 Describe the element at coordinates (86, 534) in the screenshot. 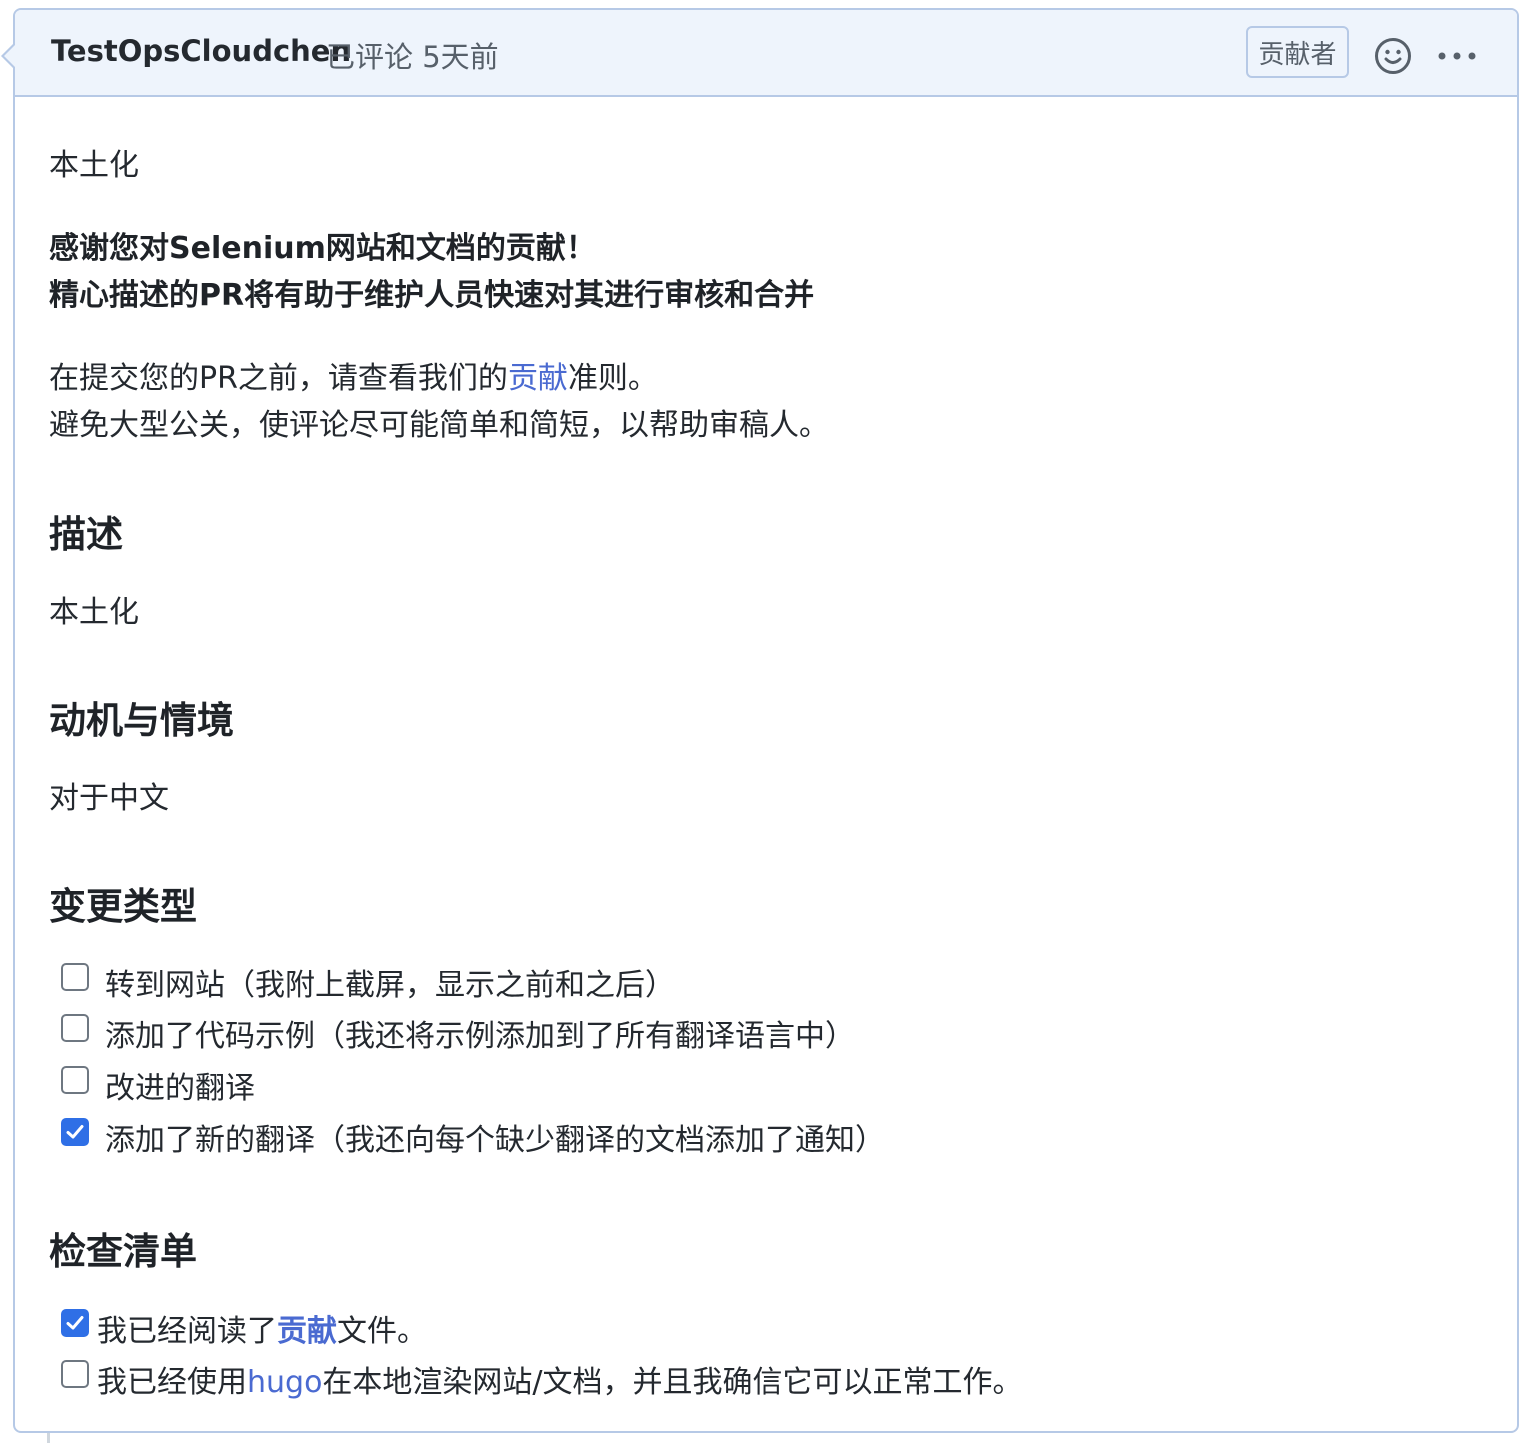

I see `heading-description: 描述` at that location.